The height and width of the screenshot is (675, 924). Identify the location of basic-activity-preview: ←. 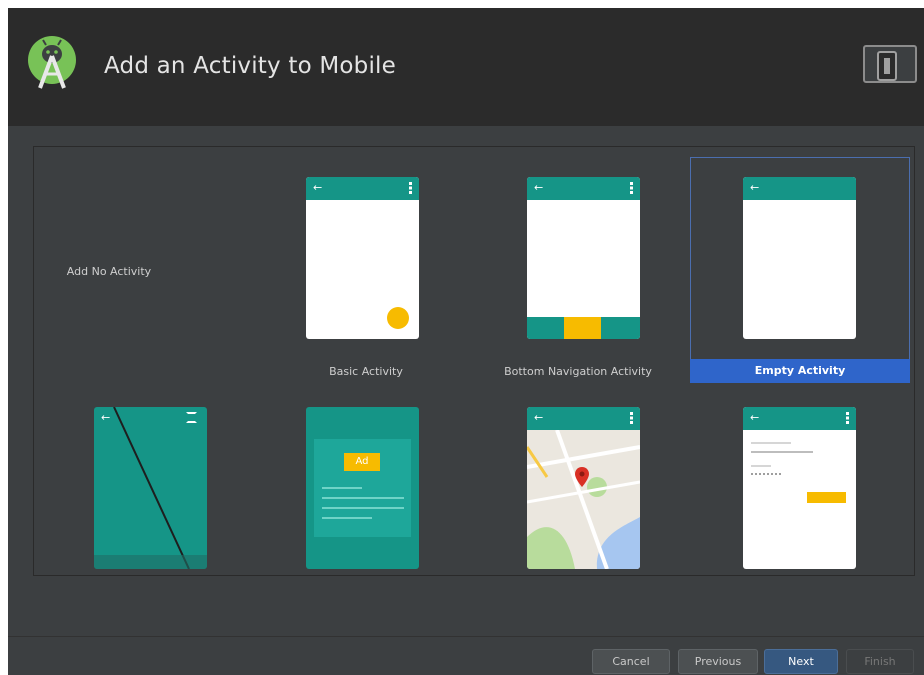
(362, 258).